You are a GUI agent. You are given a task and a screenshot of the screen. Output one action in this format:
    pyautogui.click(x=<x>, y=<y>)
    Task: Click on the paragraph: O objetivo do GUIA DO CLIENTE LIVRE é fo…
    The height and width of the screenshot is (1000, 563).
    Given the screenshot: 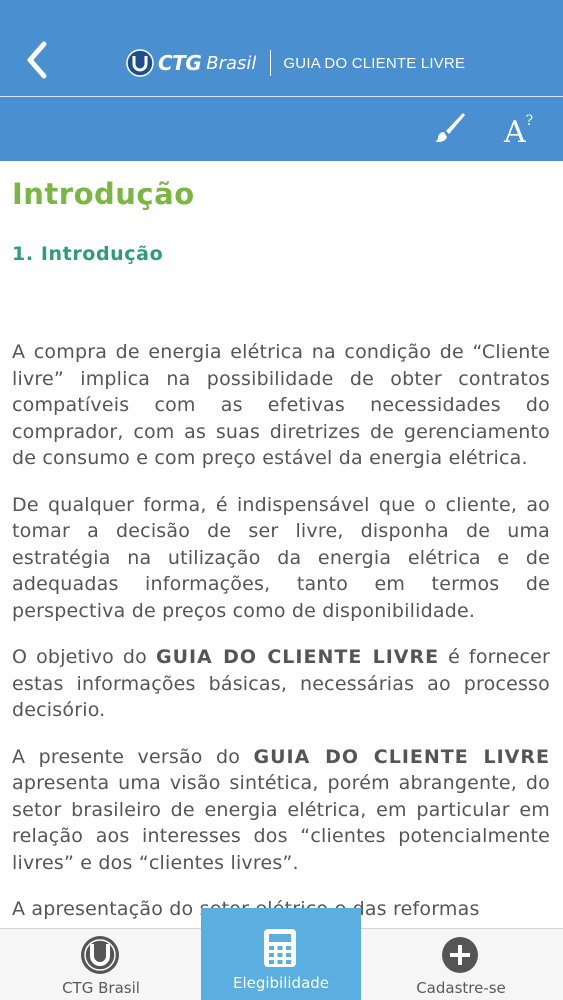 What is the action you would take?
    pyautogui.click(x=281, y=683)
    